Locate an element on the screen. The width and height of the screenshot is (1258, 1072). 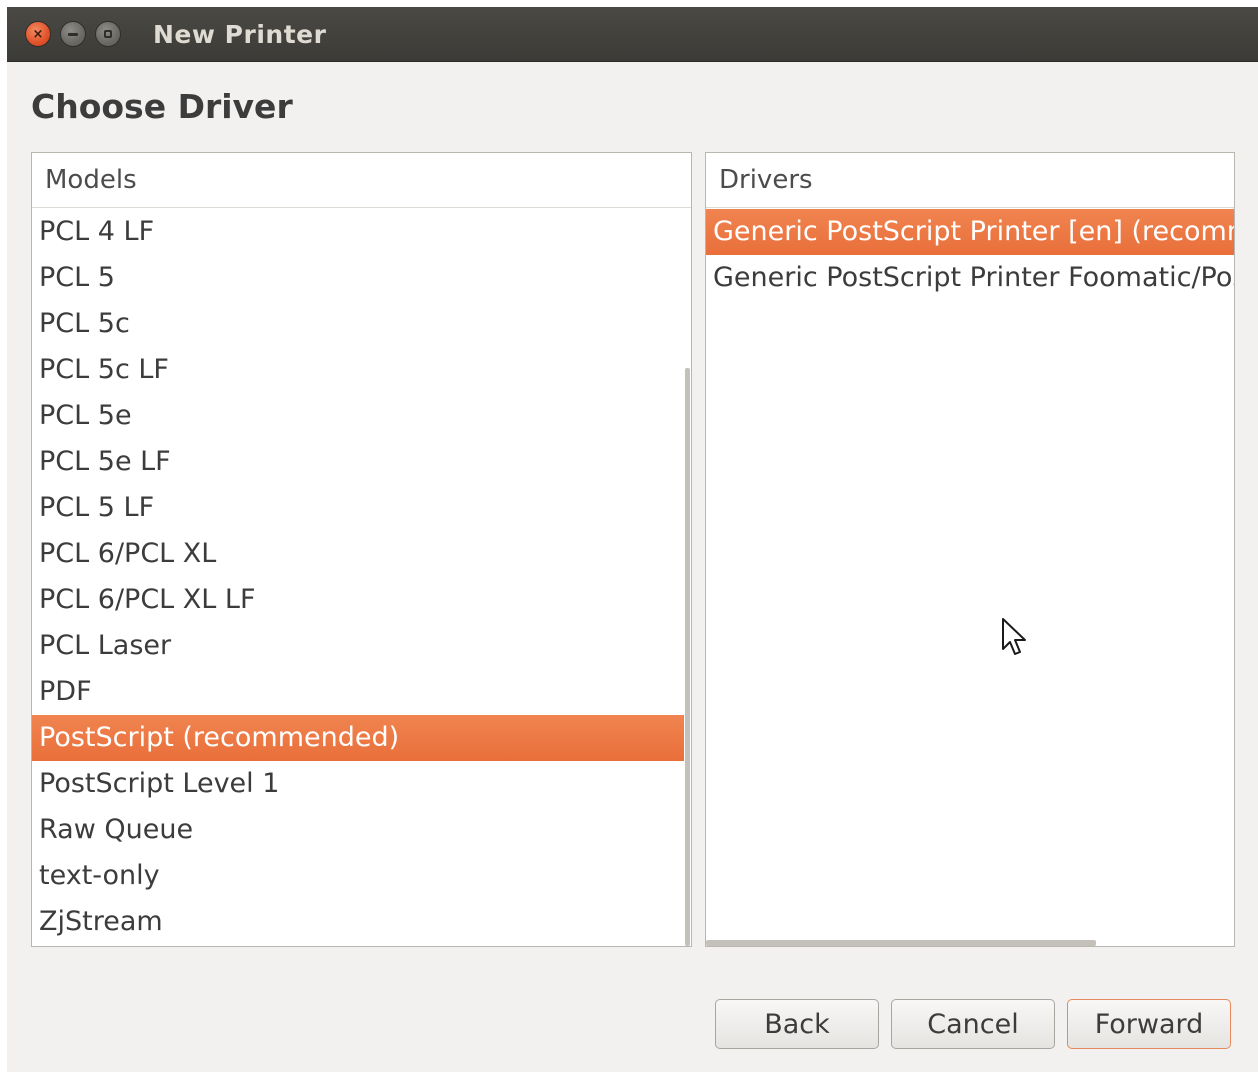
model-list-item: PCL 5 is located at coordinates (358, 278).